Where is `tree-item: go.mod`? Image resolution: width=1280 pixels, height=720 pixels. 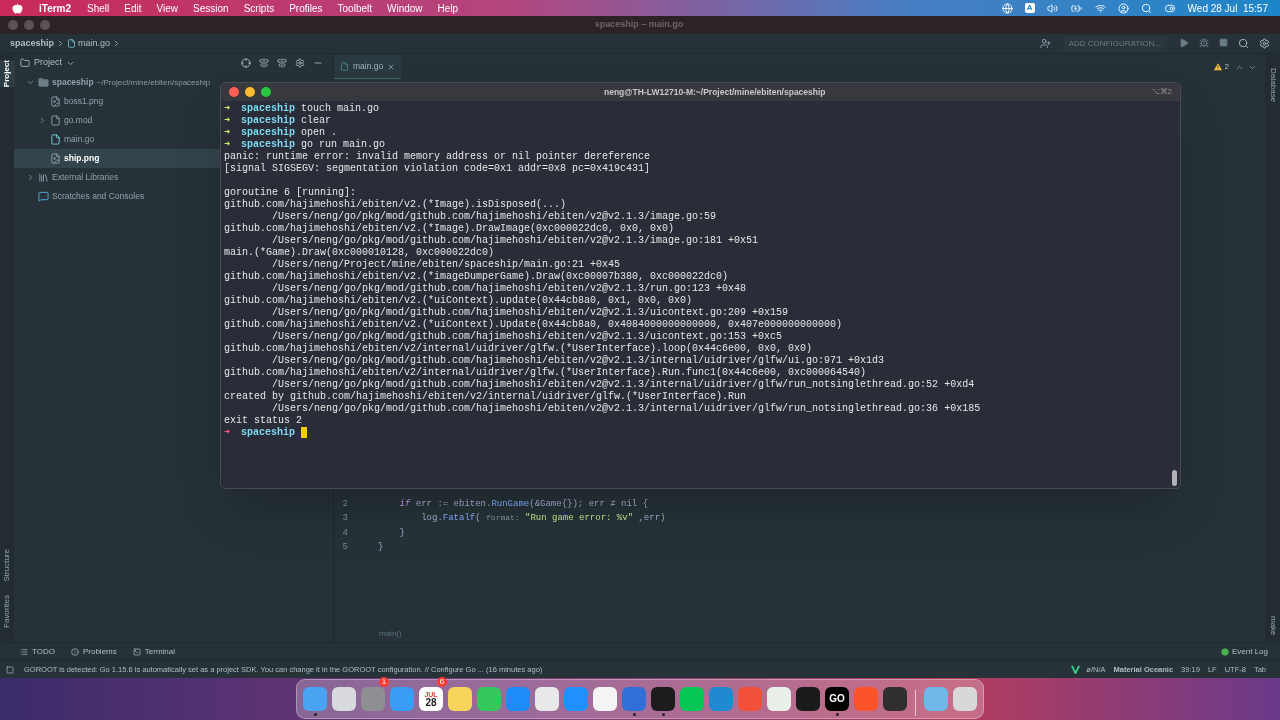
tree-item: go.mod is located at coordinates (117, 120).